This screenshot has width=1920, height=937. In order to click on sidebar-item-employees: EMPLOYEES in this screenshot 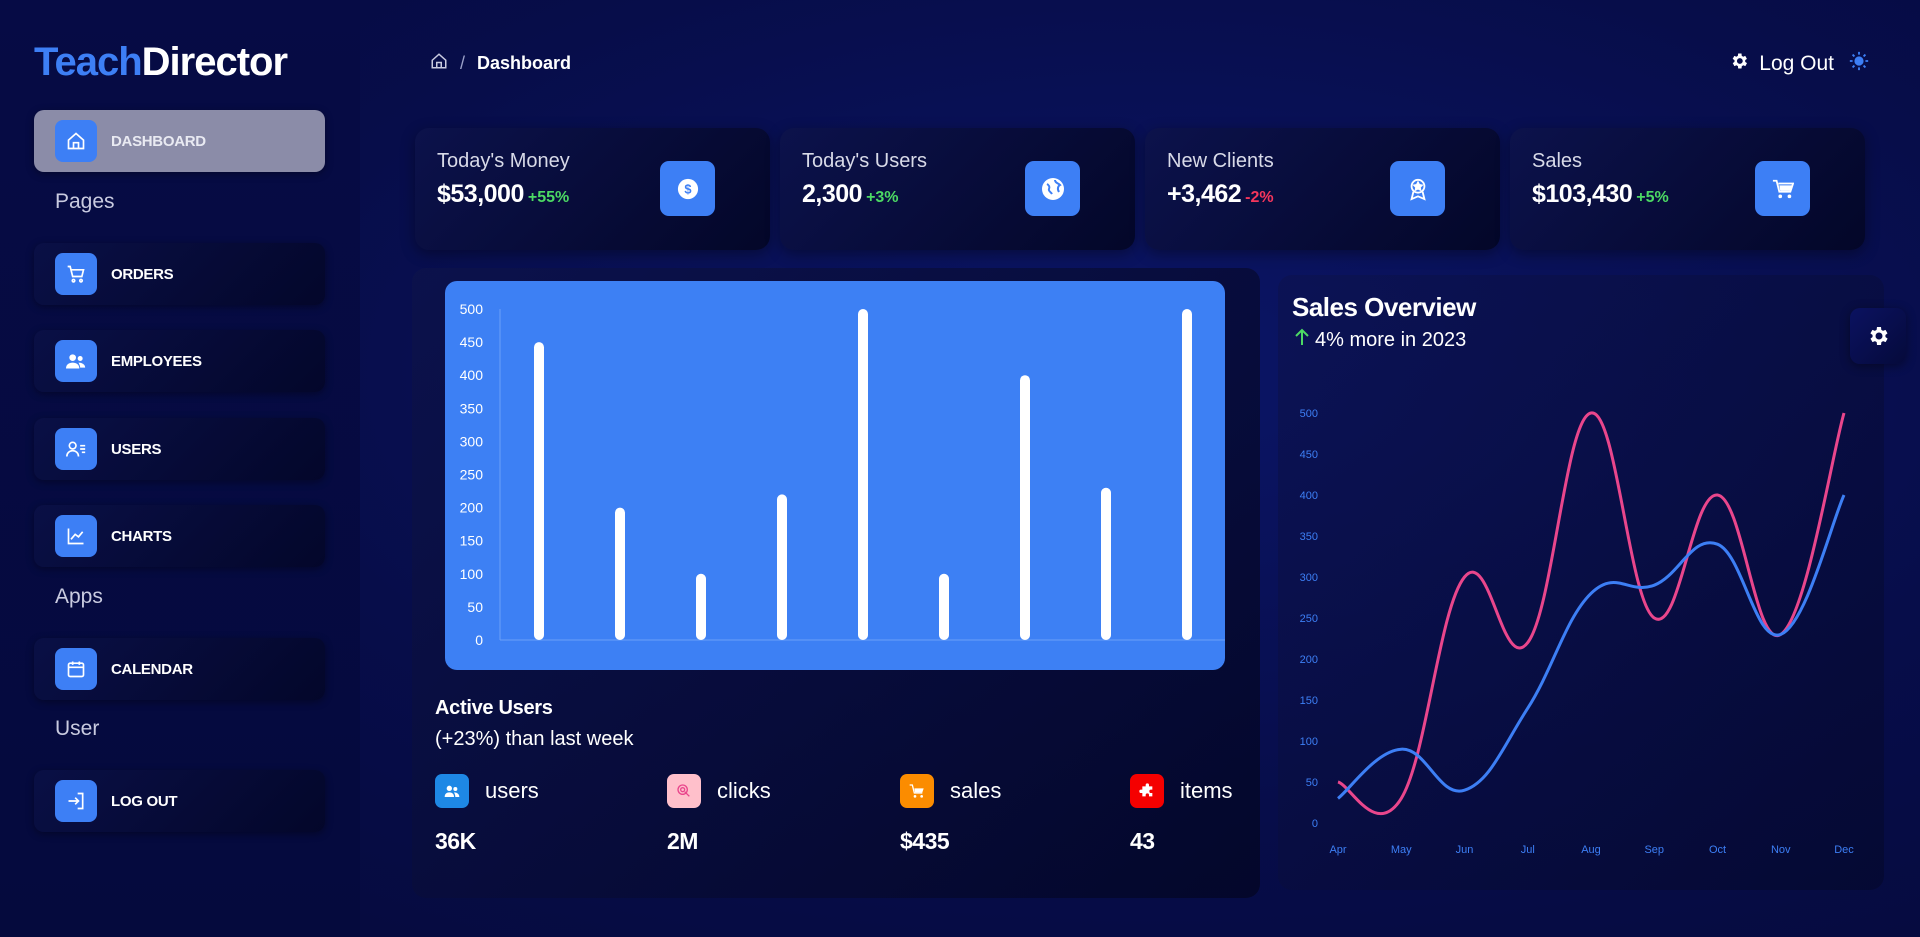, I will do `click(179, 361)`.